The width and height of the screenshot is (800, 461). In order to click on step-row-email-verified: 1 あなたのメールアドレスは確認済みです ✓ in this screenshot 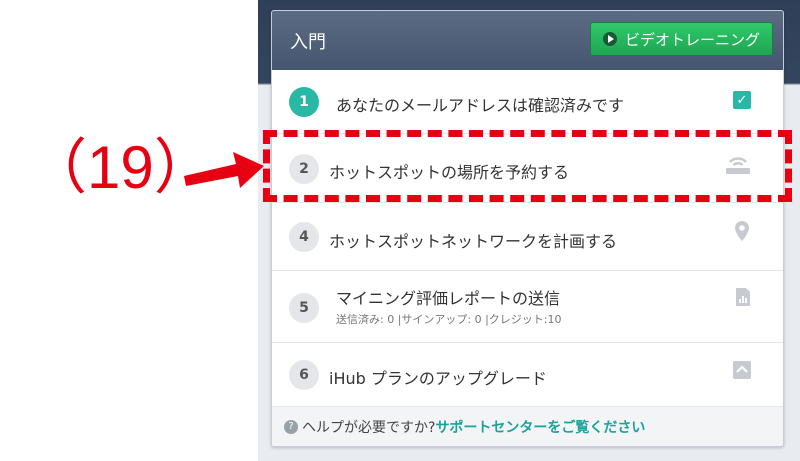, I will do `click(527, 102)`.